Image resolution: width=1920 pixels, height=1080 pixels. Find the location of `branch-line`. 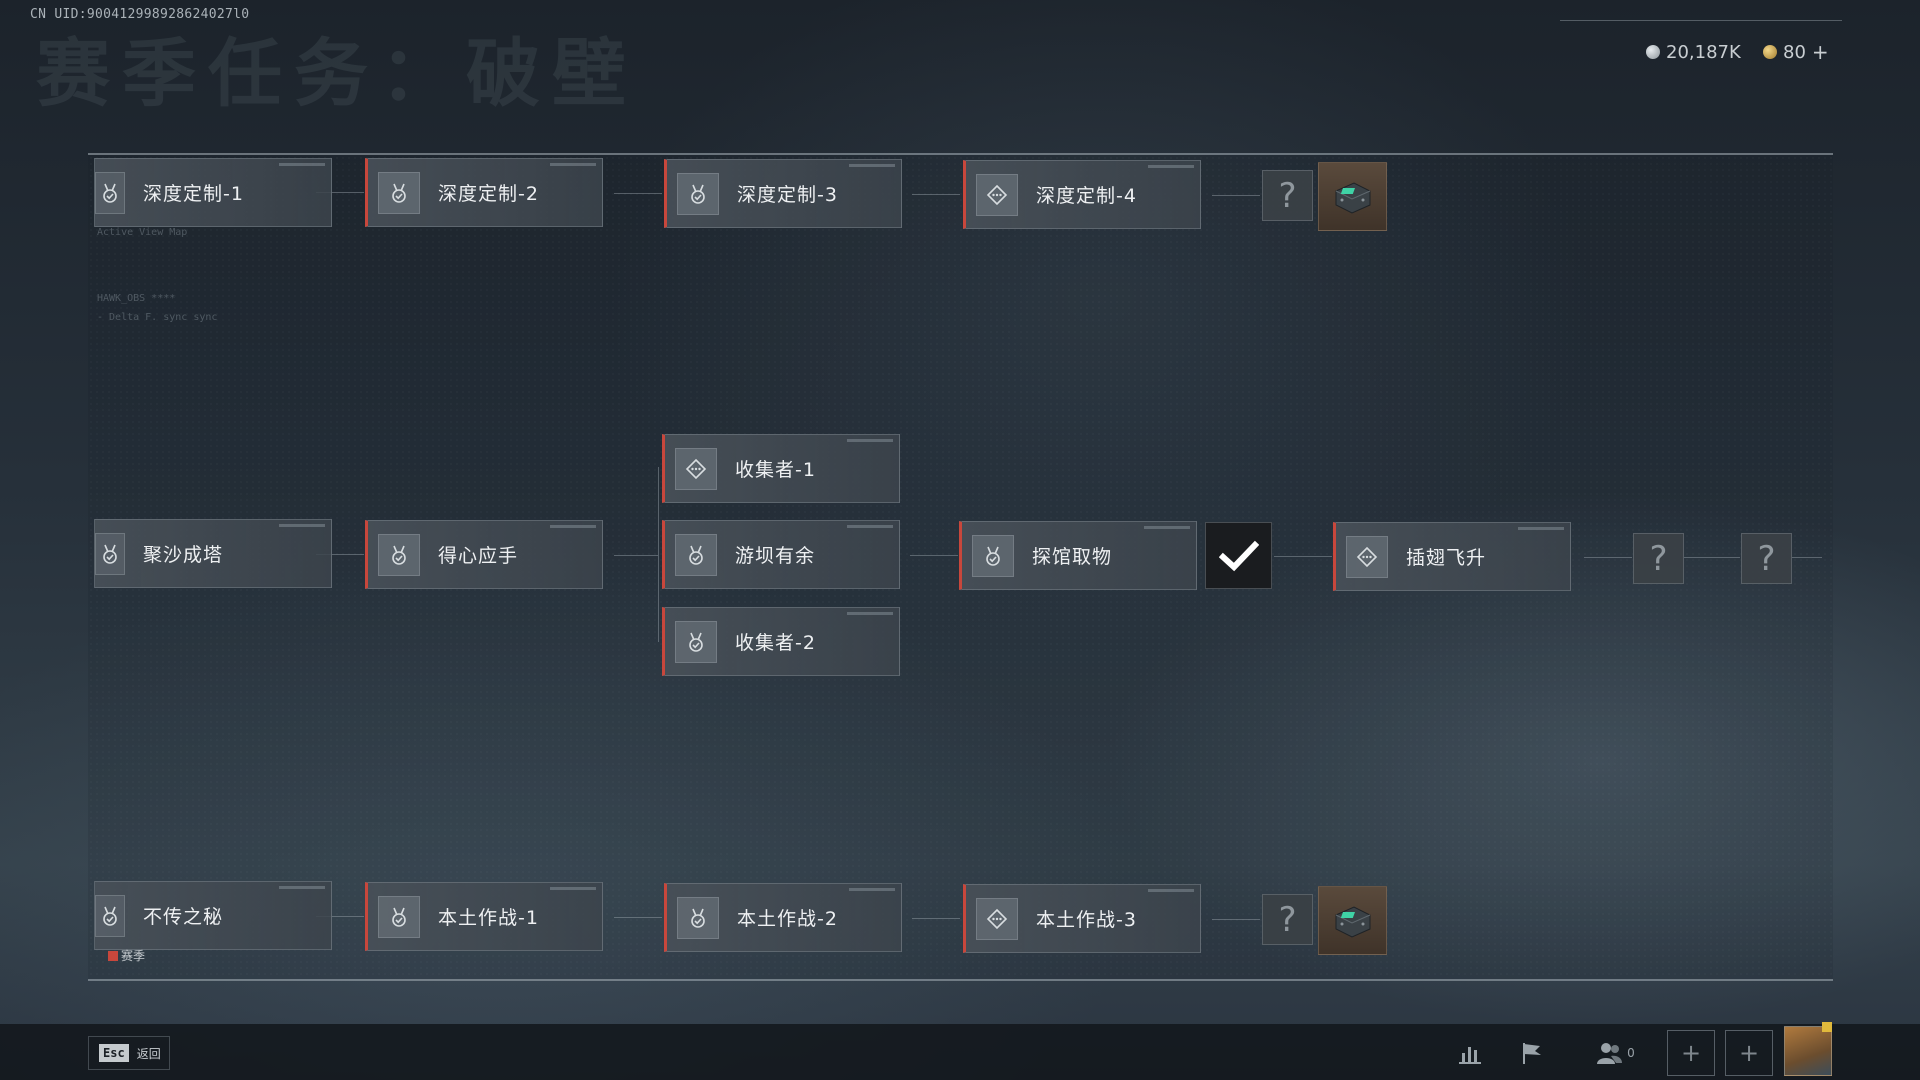

branch-line is located at coordinates (658, 554).